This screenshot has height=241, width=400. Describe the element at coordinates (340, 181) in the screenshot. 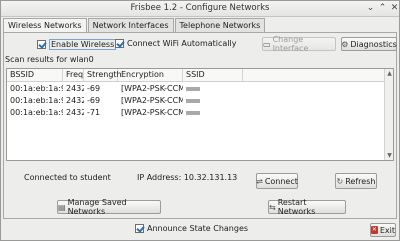

I see `refresh-icon: ↻` at that location.